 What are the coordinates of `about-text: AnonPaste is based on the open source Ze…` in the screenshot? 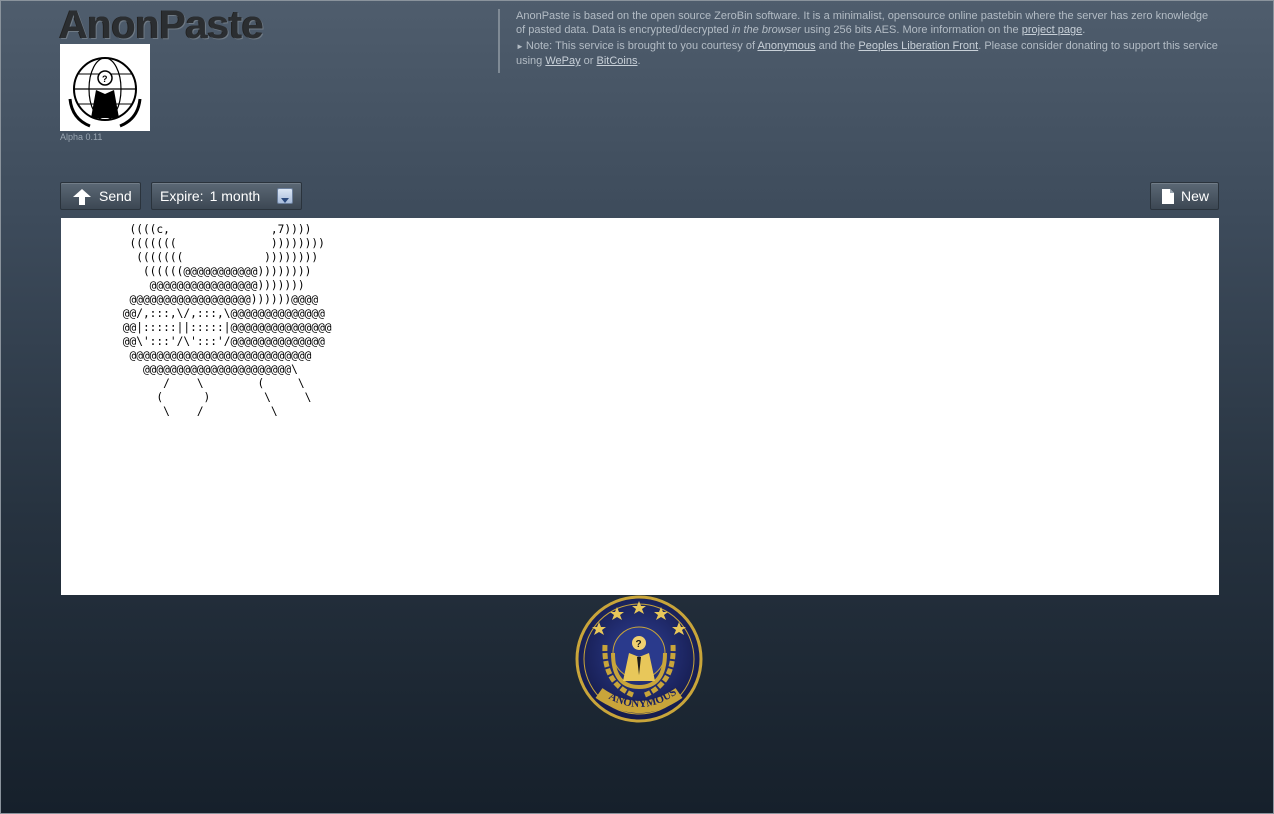 It's located at (867, 23).